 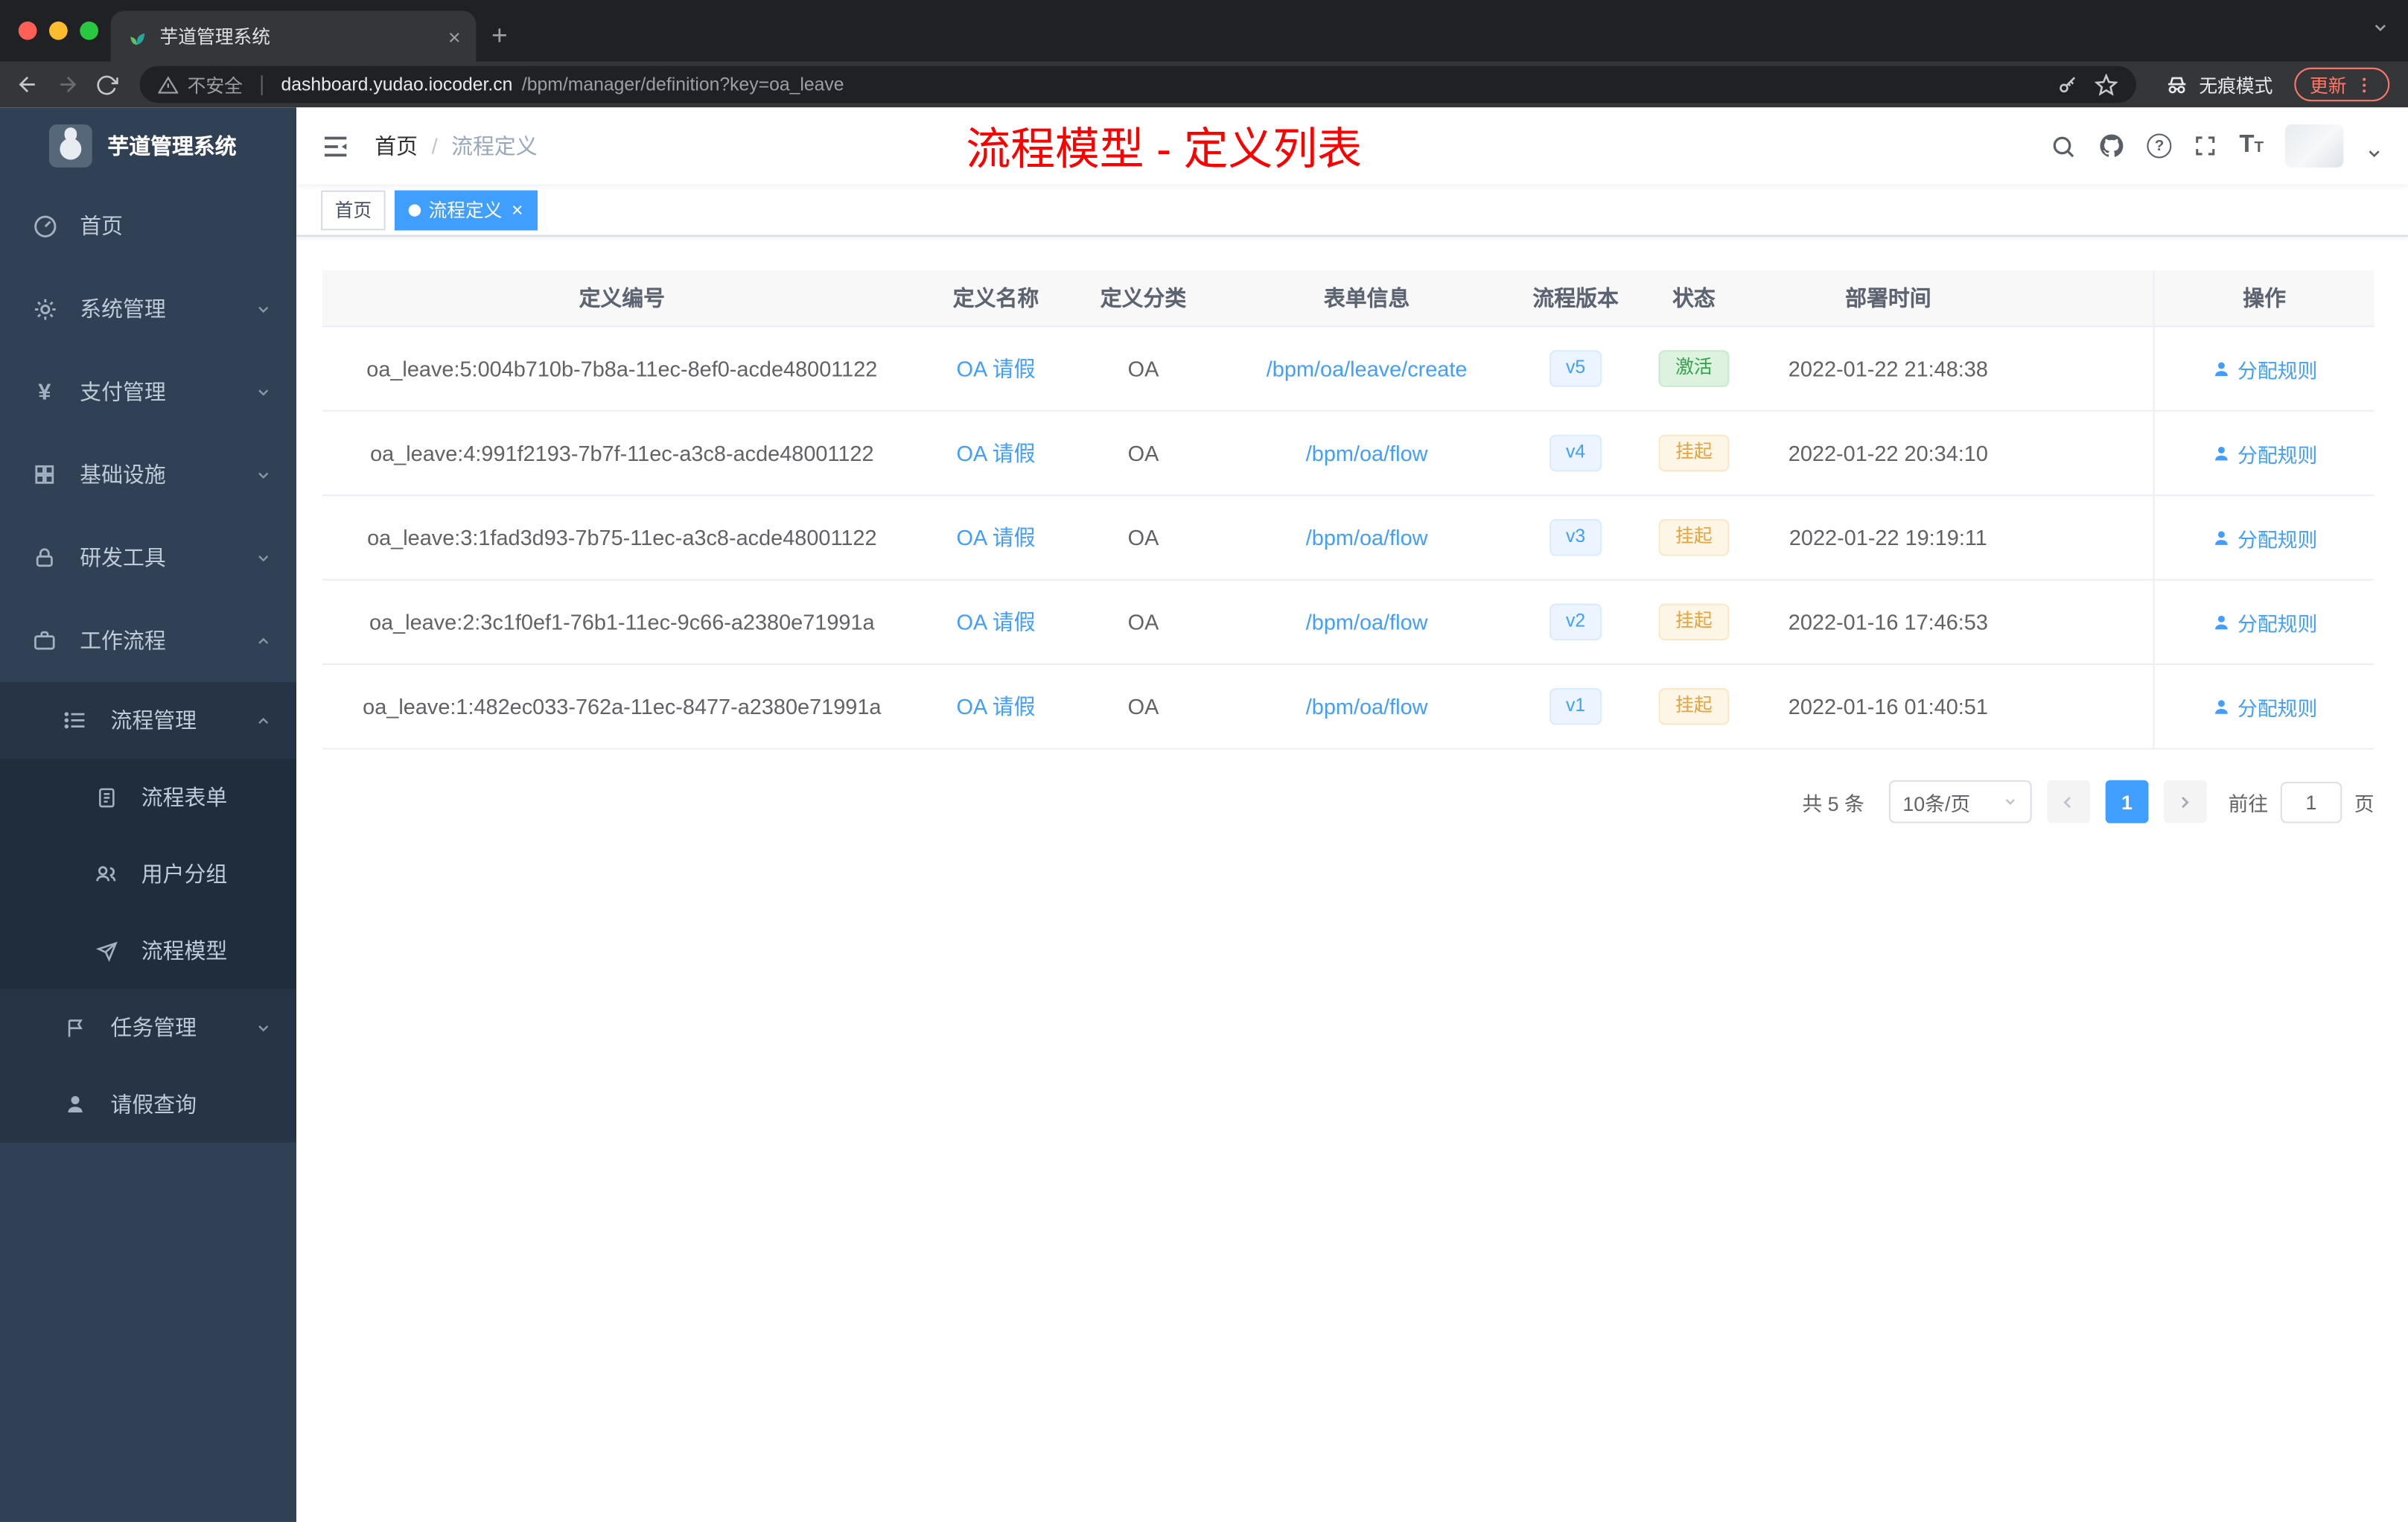 What do you see at coordinates (148, 874) in the screenshot?
I see `sidebar-item-user-group: 用户分组` at bounding box center [148, 874].